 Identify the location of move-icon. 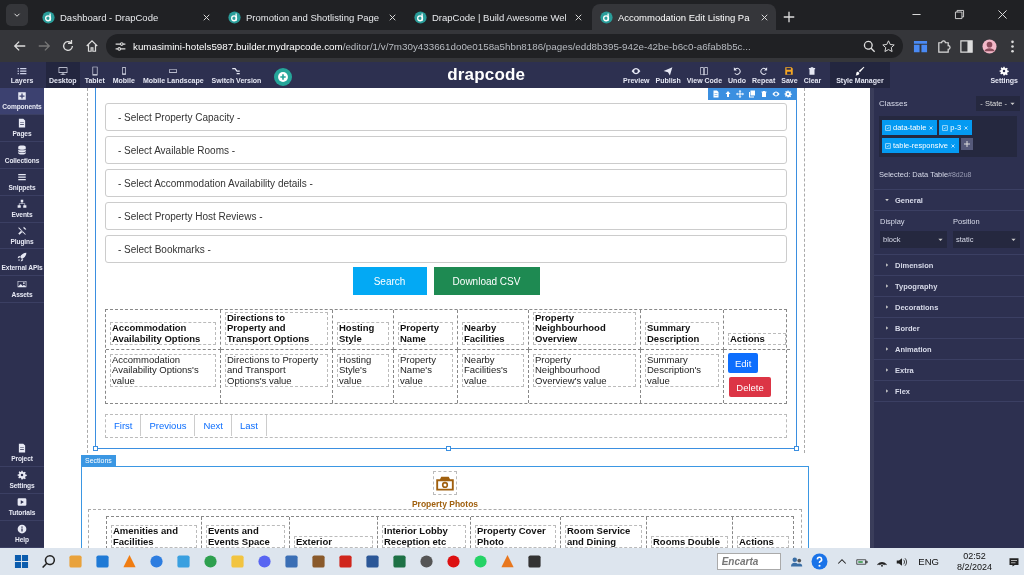
(740, 94).